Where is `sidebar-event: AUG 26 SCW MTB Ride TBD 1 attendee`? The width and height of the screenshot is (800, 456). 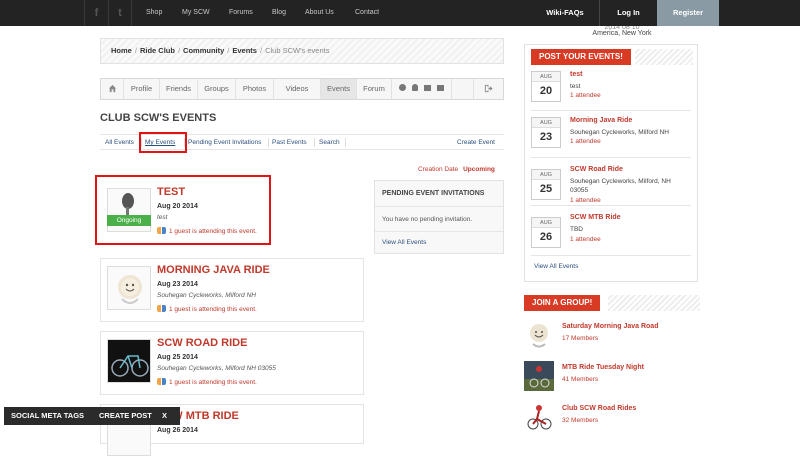
sidebar-event: AUG 26 SCW MTB Ride TBD 1 attendee is located at coordinates (611, 232).